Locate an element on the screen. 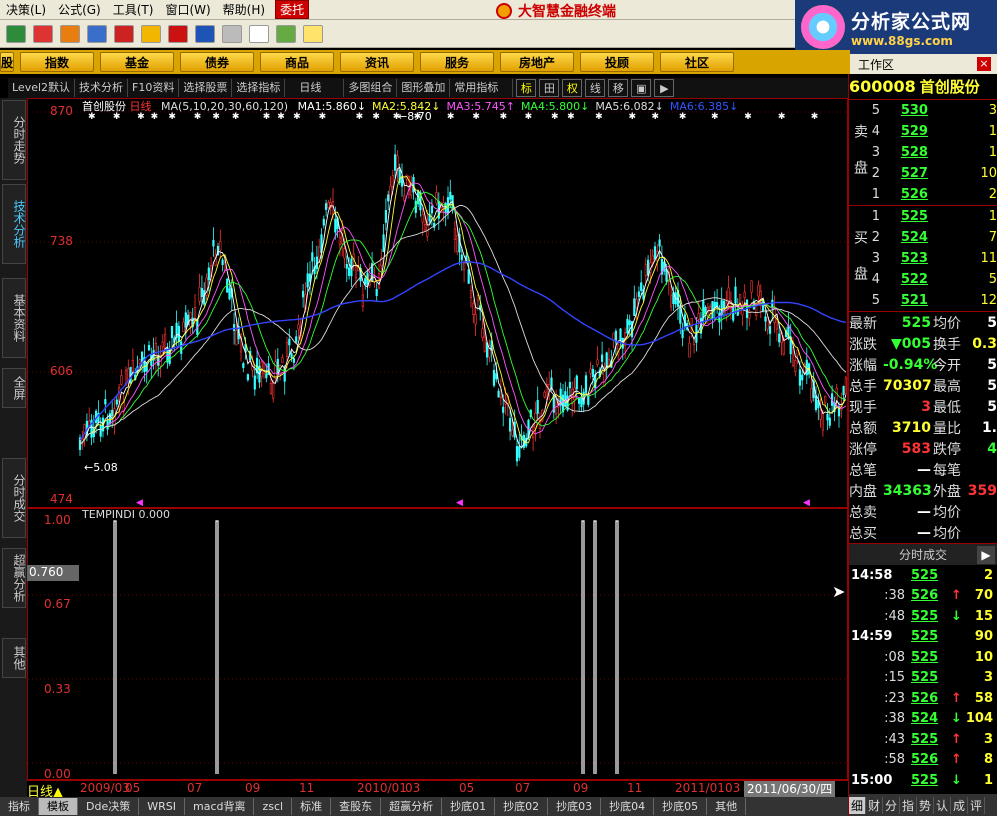 Image resolution: width=997 pixels, height=816 pixels. sell-row: 3 528 1 is located at coordinates (923, 152).